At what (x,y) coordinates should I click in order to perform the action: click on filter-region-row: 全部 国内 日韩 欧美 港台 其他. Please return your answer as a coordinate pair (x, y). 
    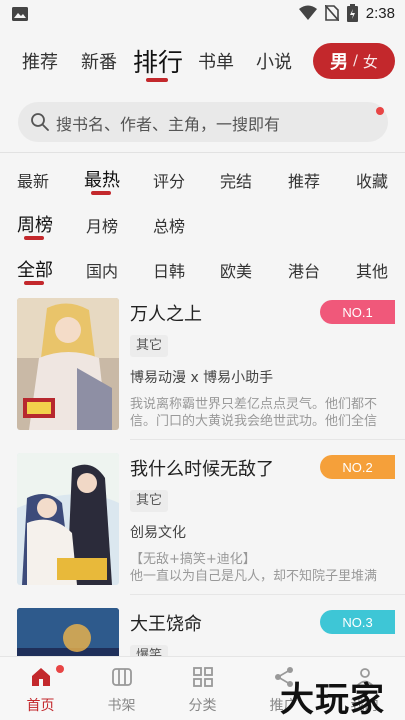
    Looking at the image, I should click on (202, 270).